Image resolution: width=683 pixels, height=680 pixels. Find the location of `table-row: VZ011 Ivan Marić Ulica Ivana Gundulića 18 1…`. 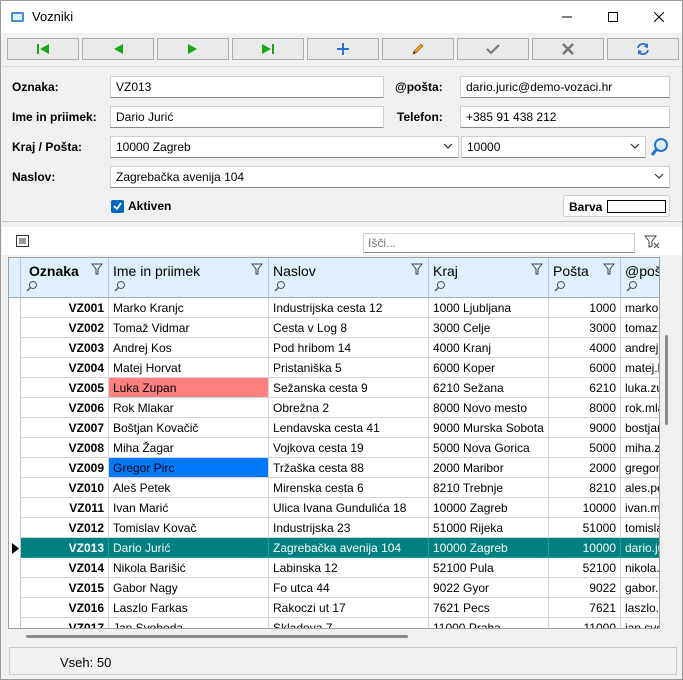

table-row: VZ011 Ivan Marić Ulica Ivana Gundulića 18 1… is located at coordinates (340, 508).